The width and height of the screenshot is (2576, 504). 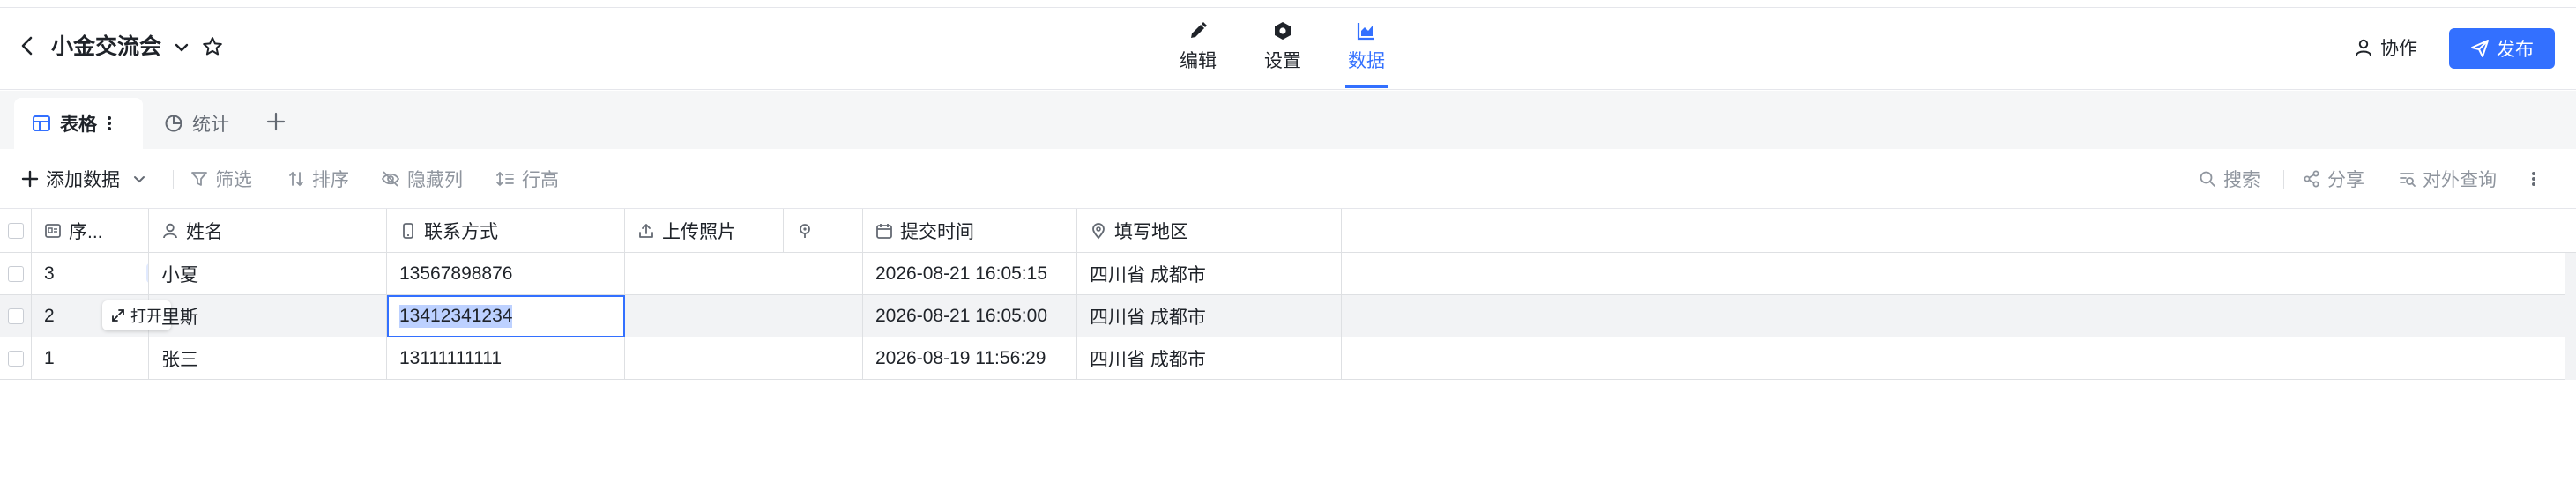 I want to click on column-header-location, so click(x=823, y=230).